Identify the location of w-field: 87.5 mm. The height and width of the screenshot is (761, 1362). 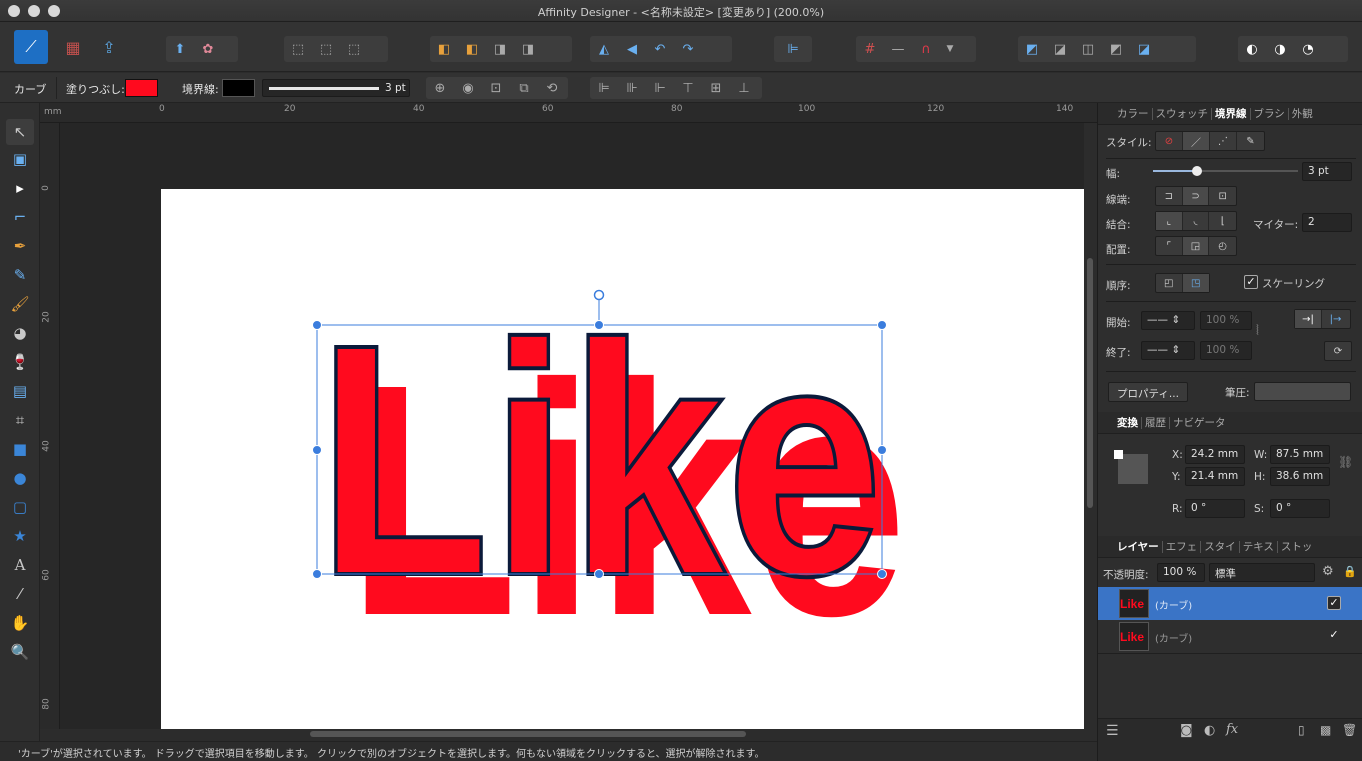
(1300, 454).